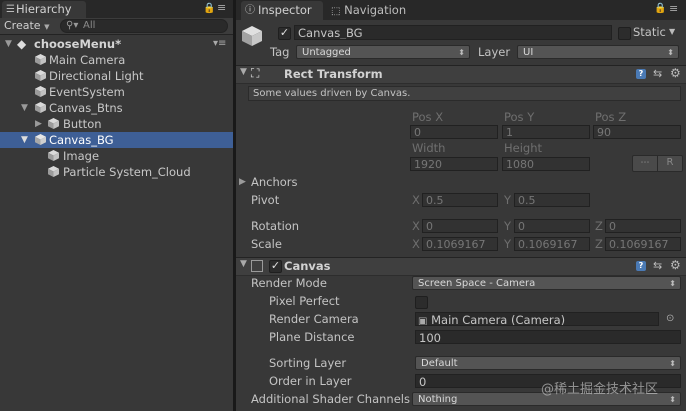 Image resolution: width=686 pixels, height=411 pixels. I want to click on scene-menu-icon: ▾≡, so click(219, 44).